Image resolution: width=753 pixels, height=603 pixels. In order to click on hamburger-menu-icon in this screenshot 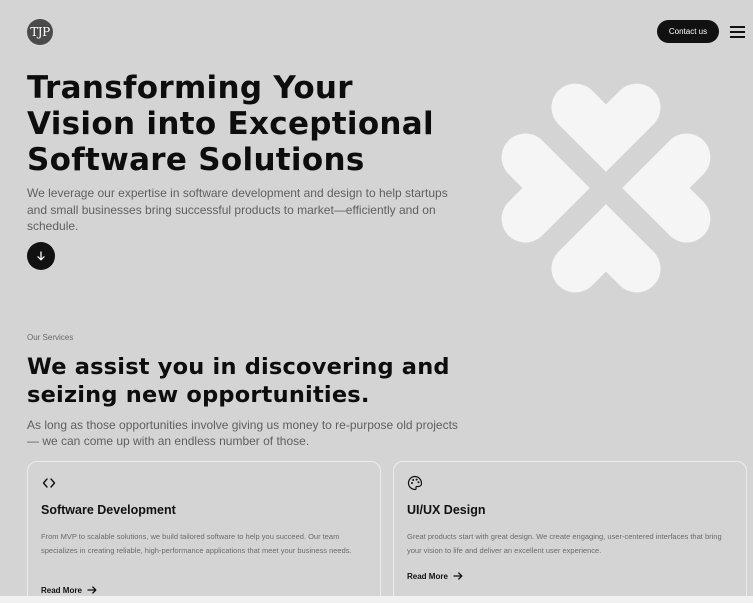, I will do `click(737, 32)`.